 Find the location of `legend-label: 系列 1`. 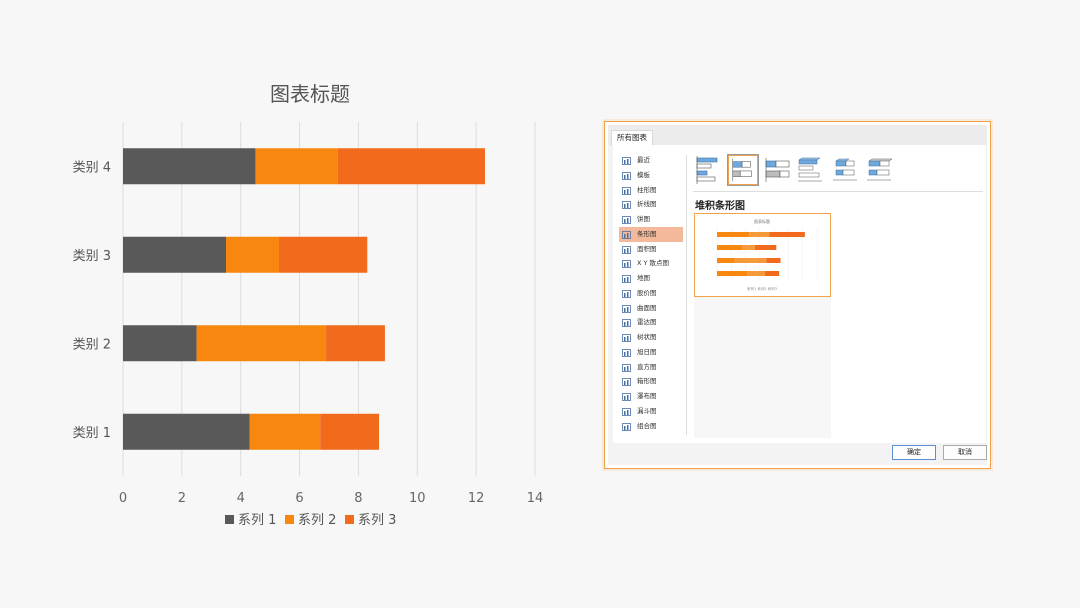

legend-label: 系列 1 is located at coordinates (257, 520).